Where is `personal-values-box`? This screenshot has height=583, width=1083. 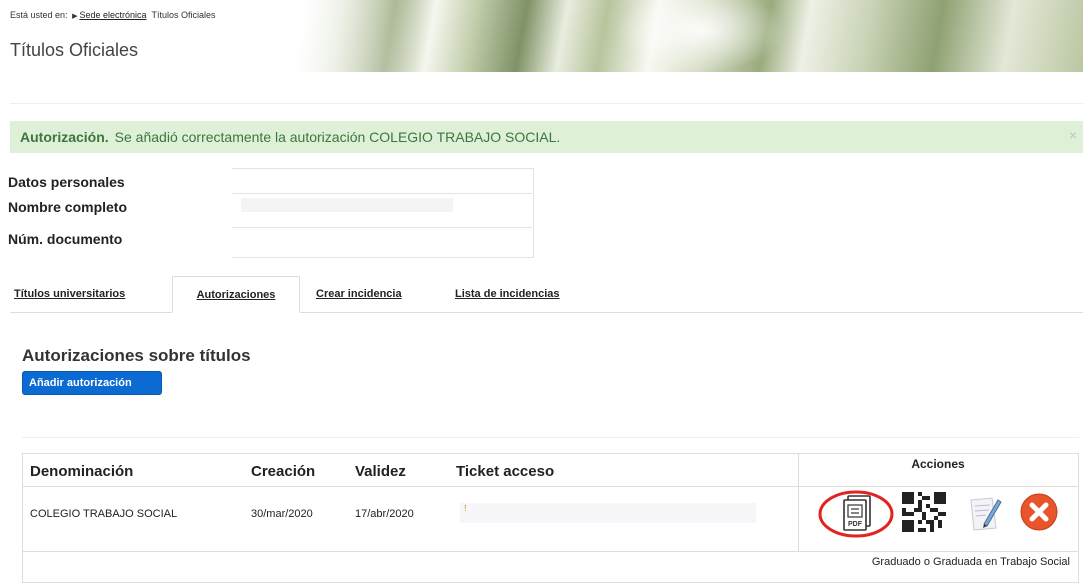
personal-values-box is located at coordinates (383, 213).